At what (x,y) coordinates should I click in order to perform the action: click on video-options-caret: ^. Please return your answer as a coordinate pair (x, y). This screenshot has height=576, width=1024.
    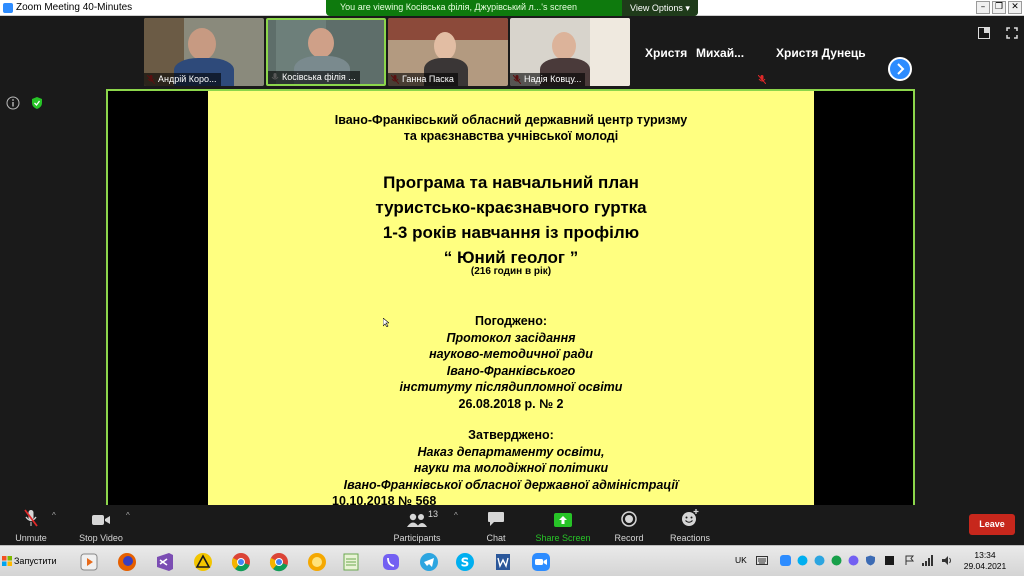
    Looking at the image, I should click on (128, 515).